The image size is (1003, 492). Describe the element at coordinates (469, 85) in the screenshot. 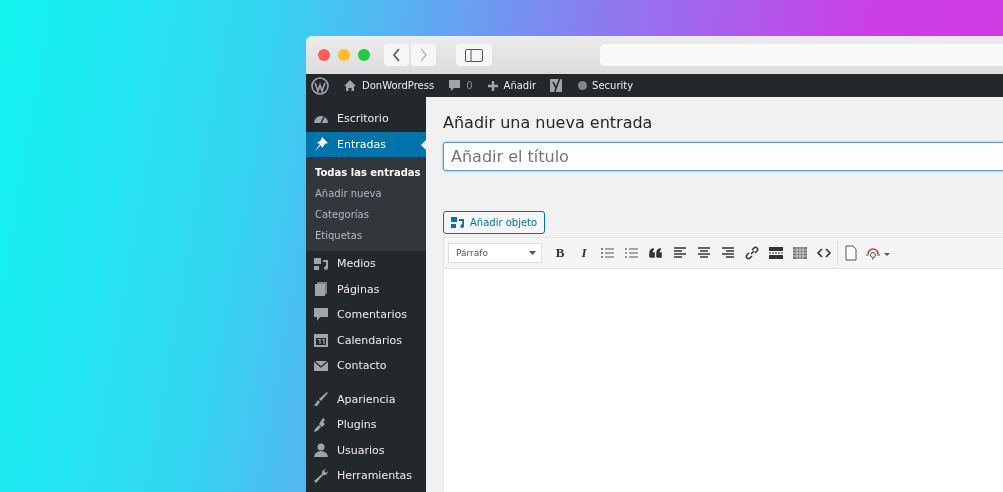

I see `admin-bar-link: 0` at that location.